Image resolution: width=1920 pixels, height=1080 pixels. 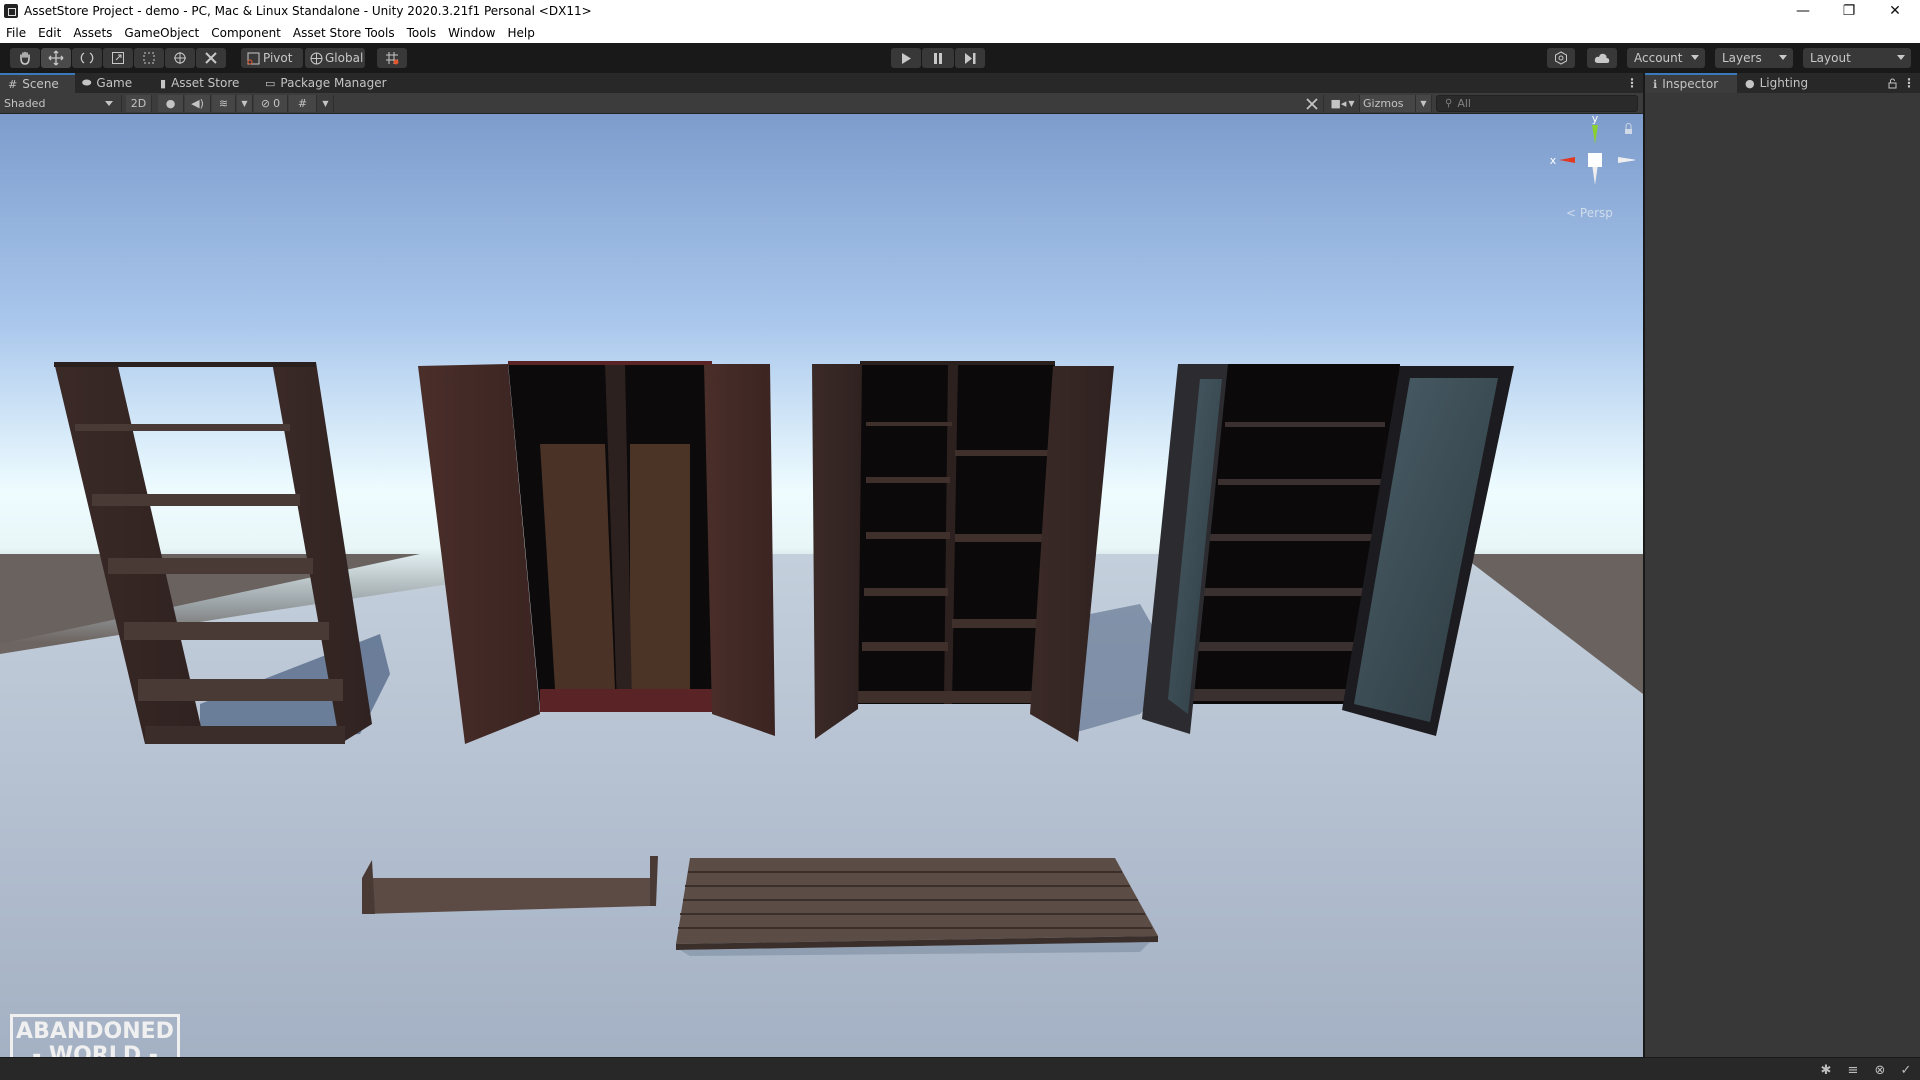 I want to click on step-icon, so click(x=969, y=58).